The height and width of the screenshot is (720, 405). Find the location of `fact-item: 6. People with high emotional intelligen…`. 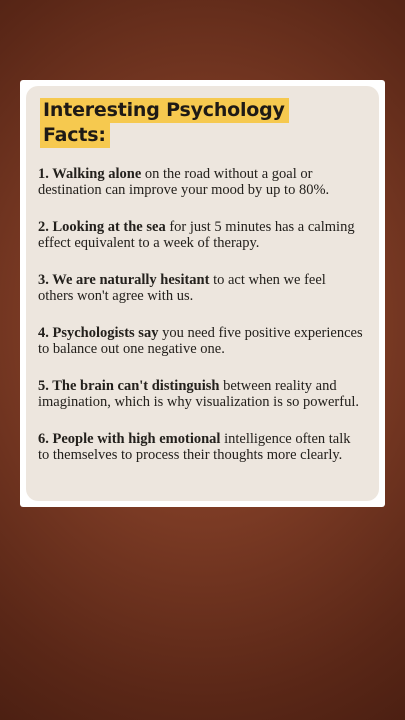

fact-item: 6. People with high emotional intelligen… is located at coordinates (203, 447).